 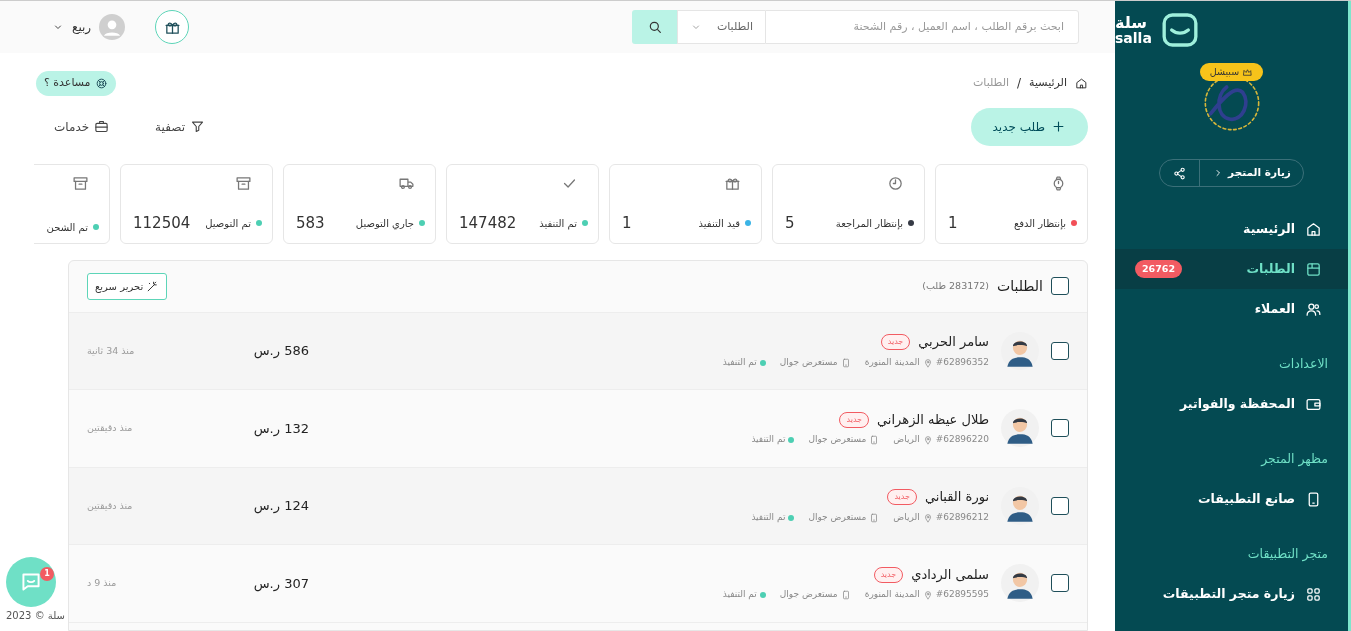 What do you see at coordinates (1303, 364) in the screenshot?
I see `section-heading: الاعدادات` at bounding box center [1303, 364].